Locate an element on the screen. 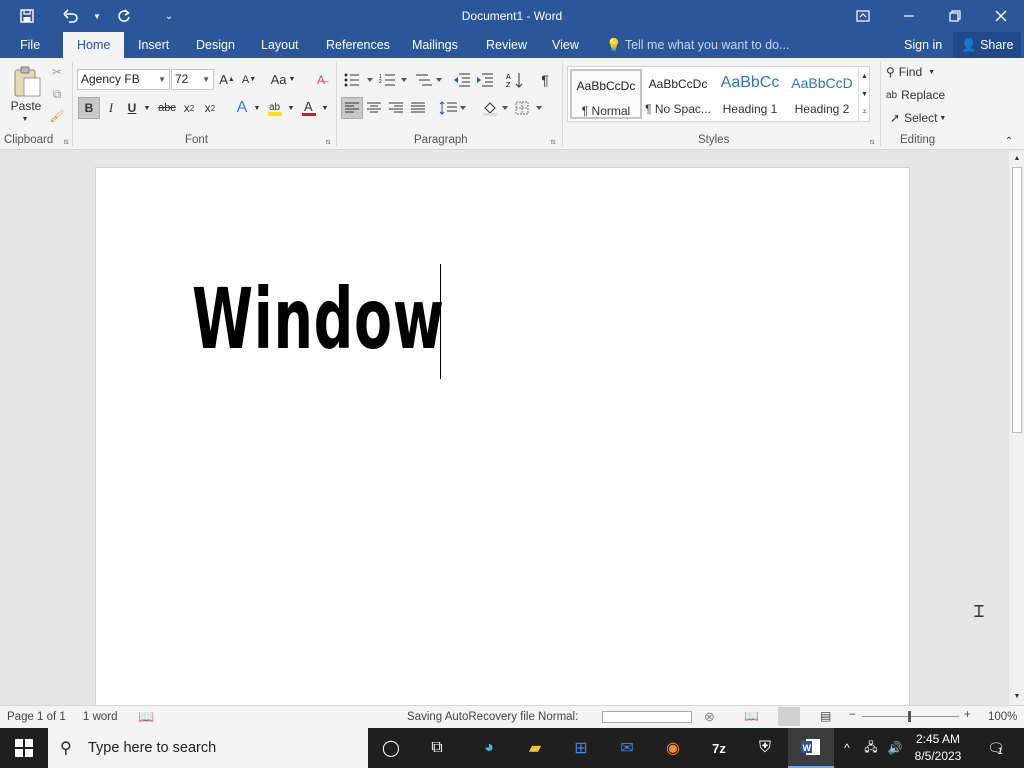 The image size is (1024, 768). borders-icon is located at coordinates (530, 108).